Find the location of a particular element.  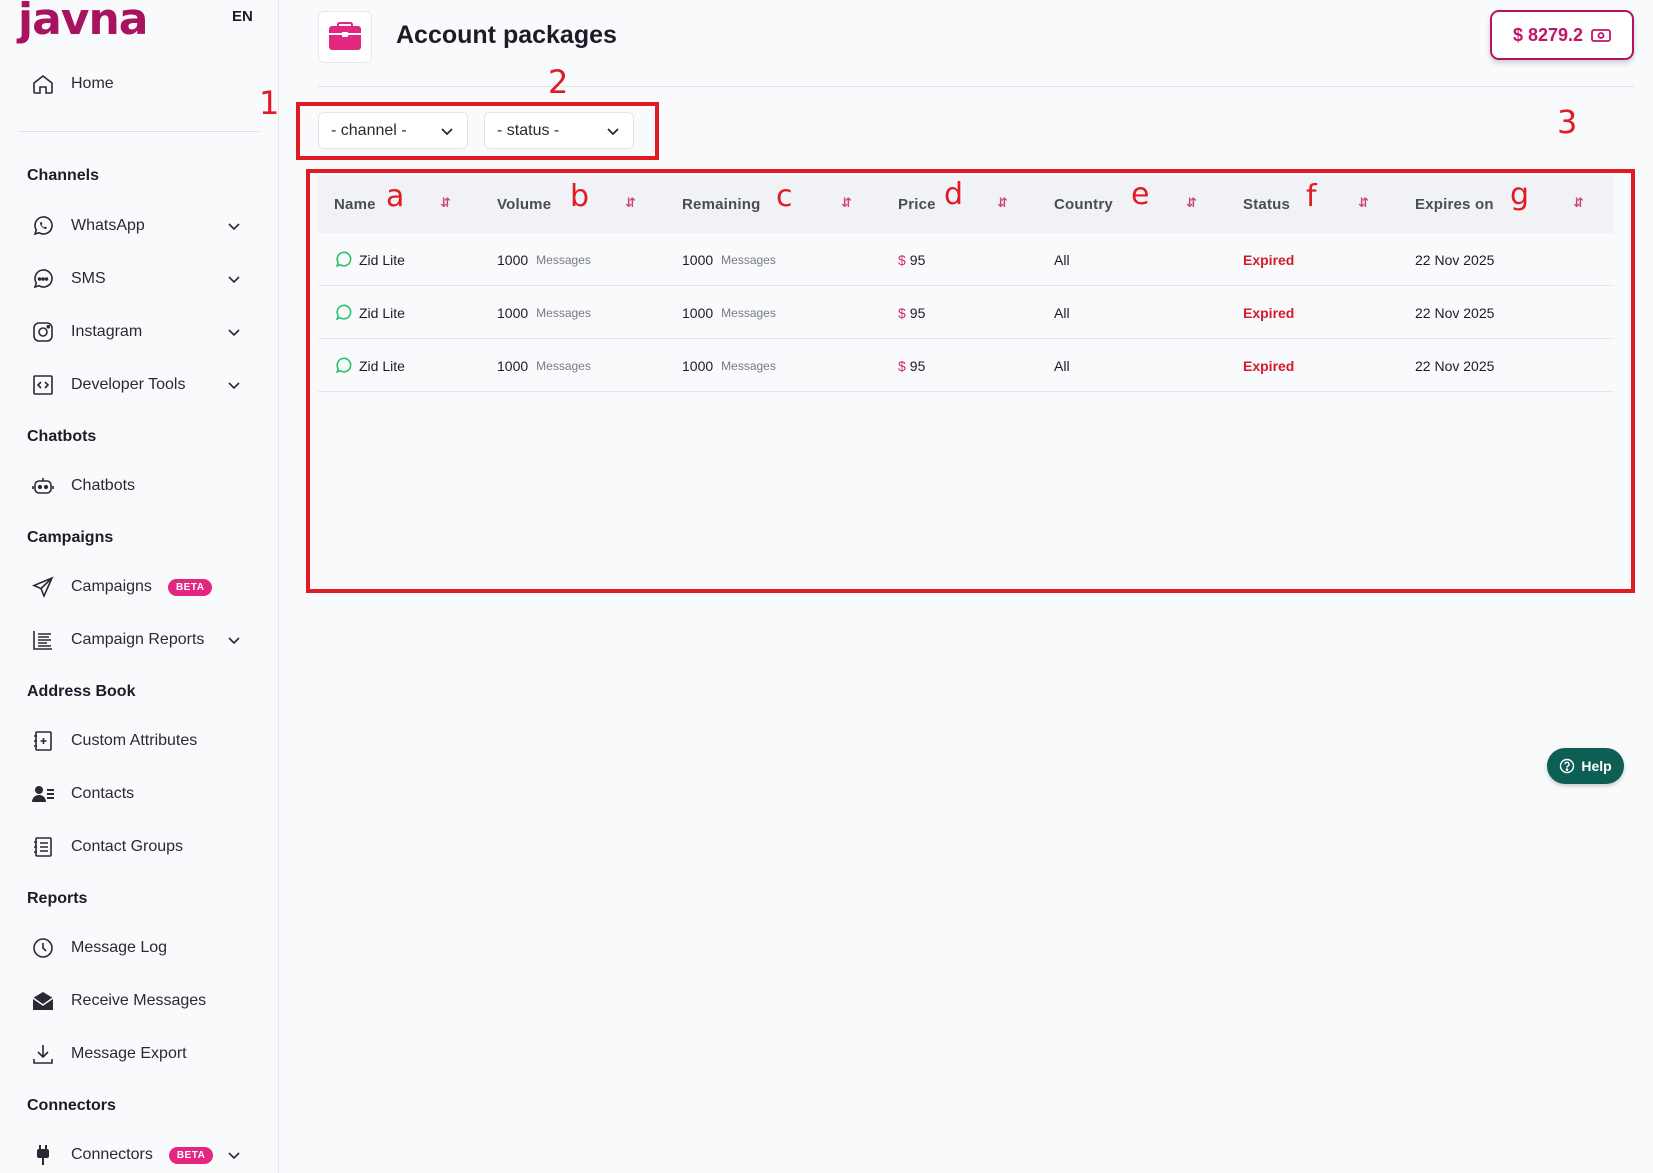

language-switch: EN is located at coordinates (242, 16).